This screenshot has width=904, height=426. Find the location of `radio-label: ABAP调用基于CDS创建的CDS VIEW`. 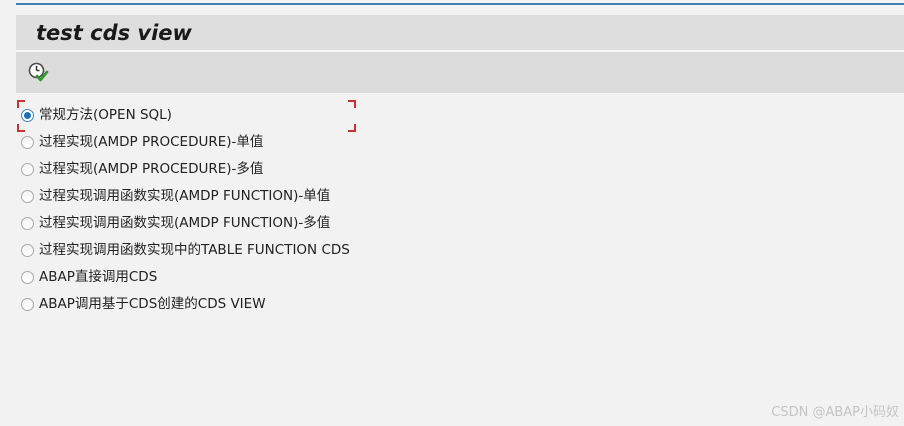

radio-label: ABAP调用基于CDS创建的CDS VIEW is located at coordinates (152, 304).